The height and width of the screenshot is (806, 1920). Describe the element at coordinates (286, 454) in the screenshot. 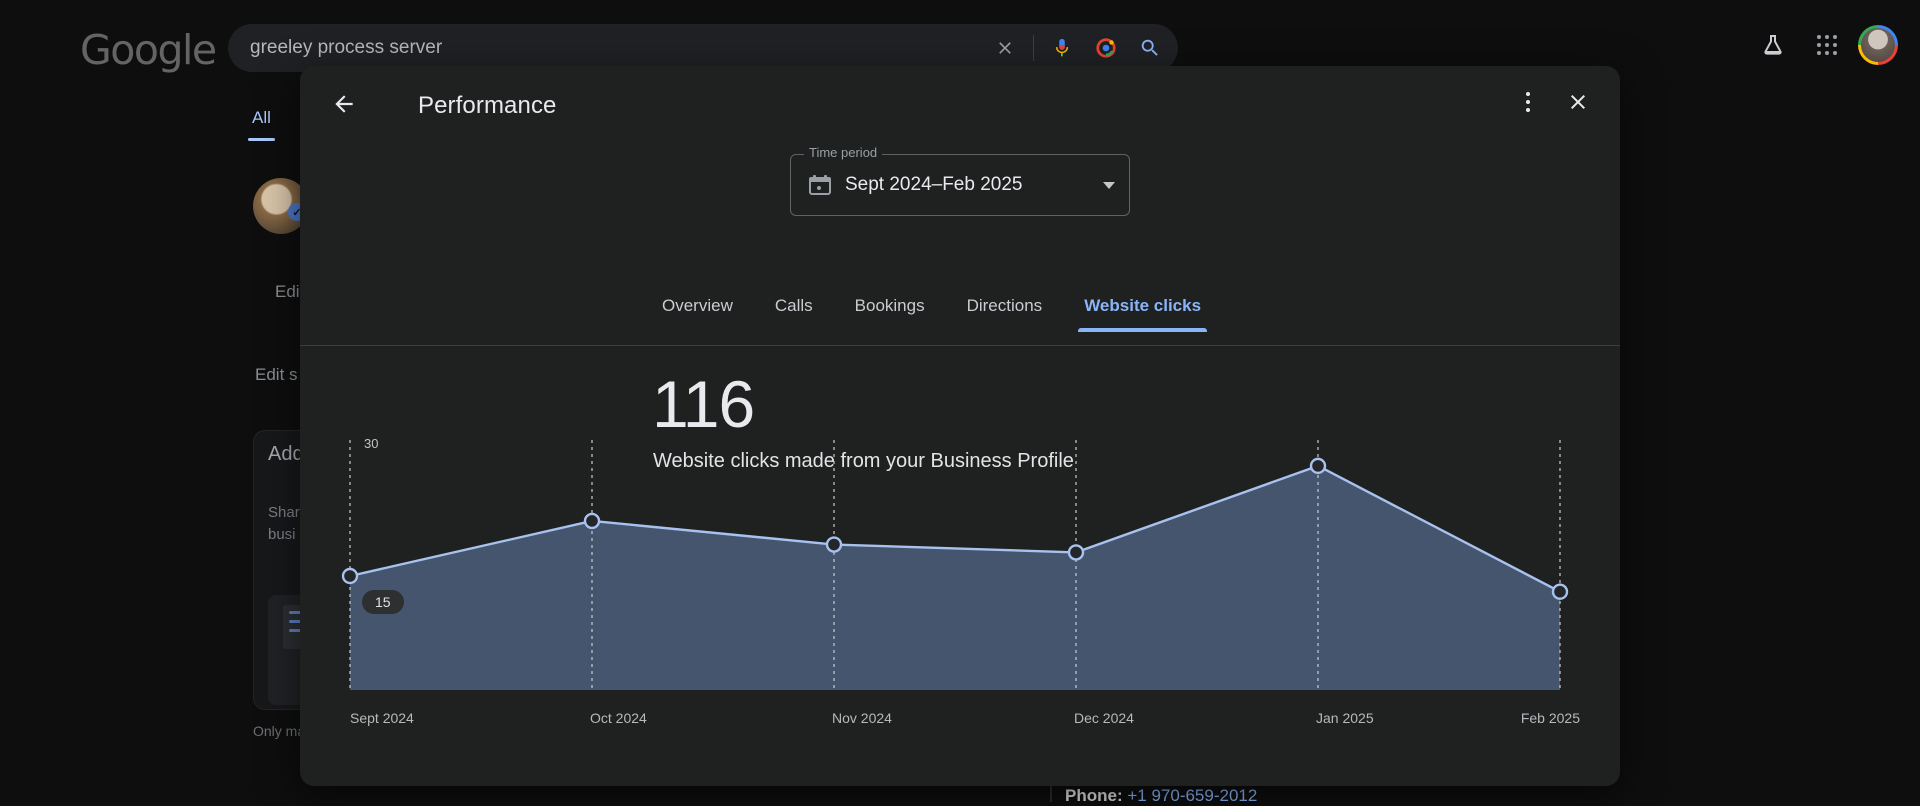

I see `background-card-title: Add` at that location.